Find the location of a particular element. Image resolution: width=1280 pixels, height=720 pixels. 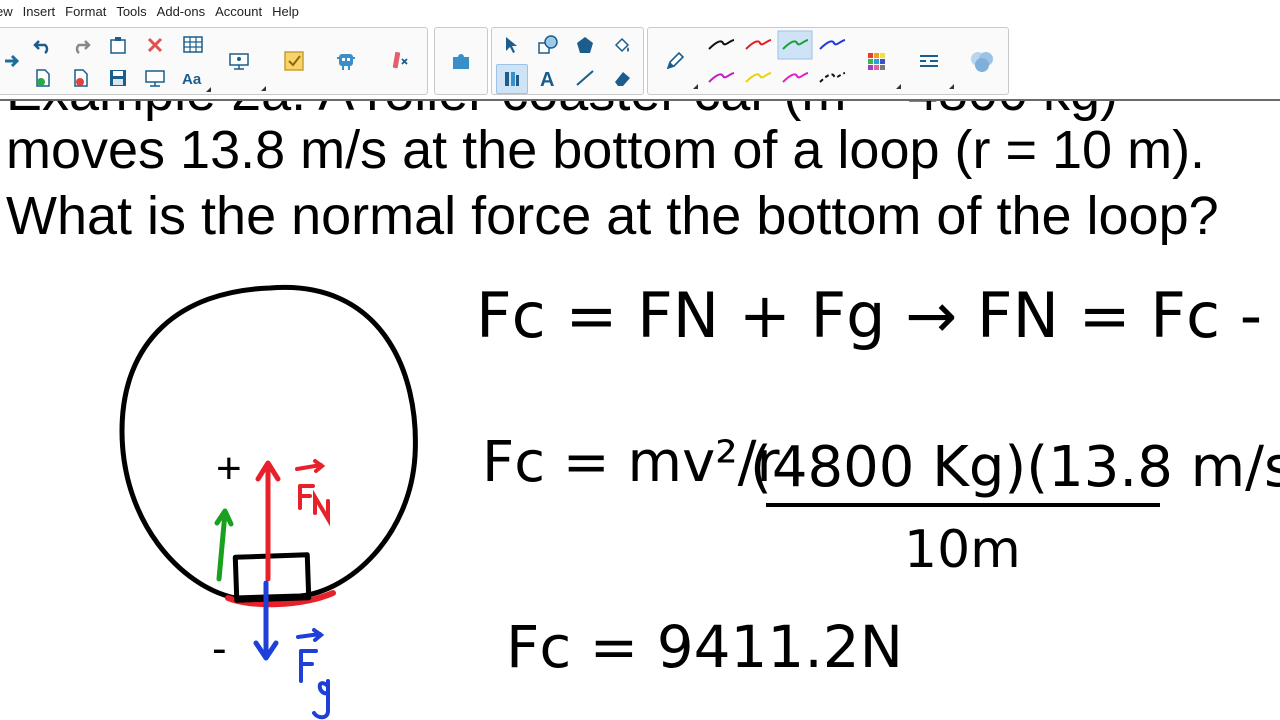

svg-text: A is located at coordinates (547, 79).